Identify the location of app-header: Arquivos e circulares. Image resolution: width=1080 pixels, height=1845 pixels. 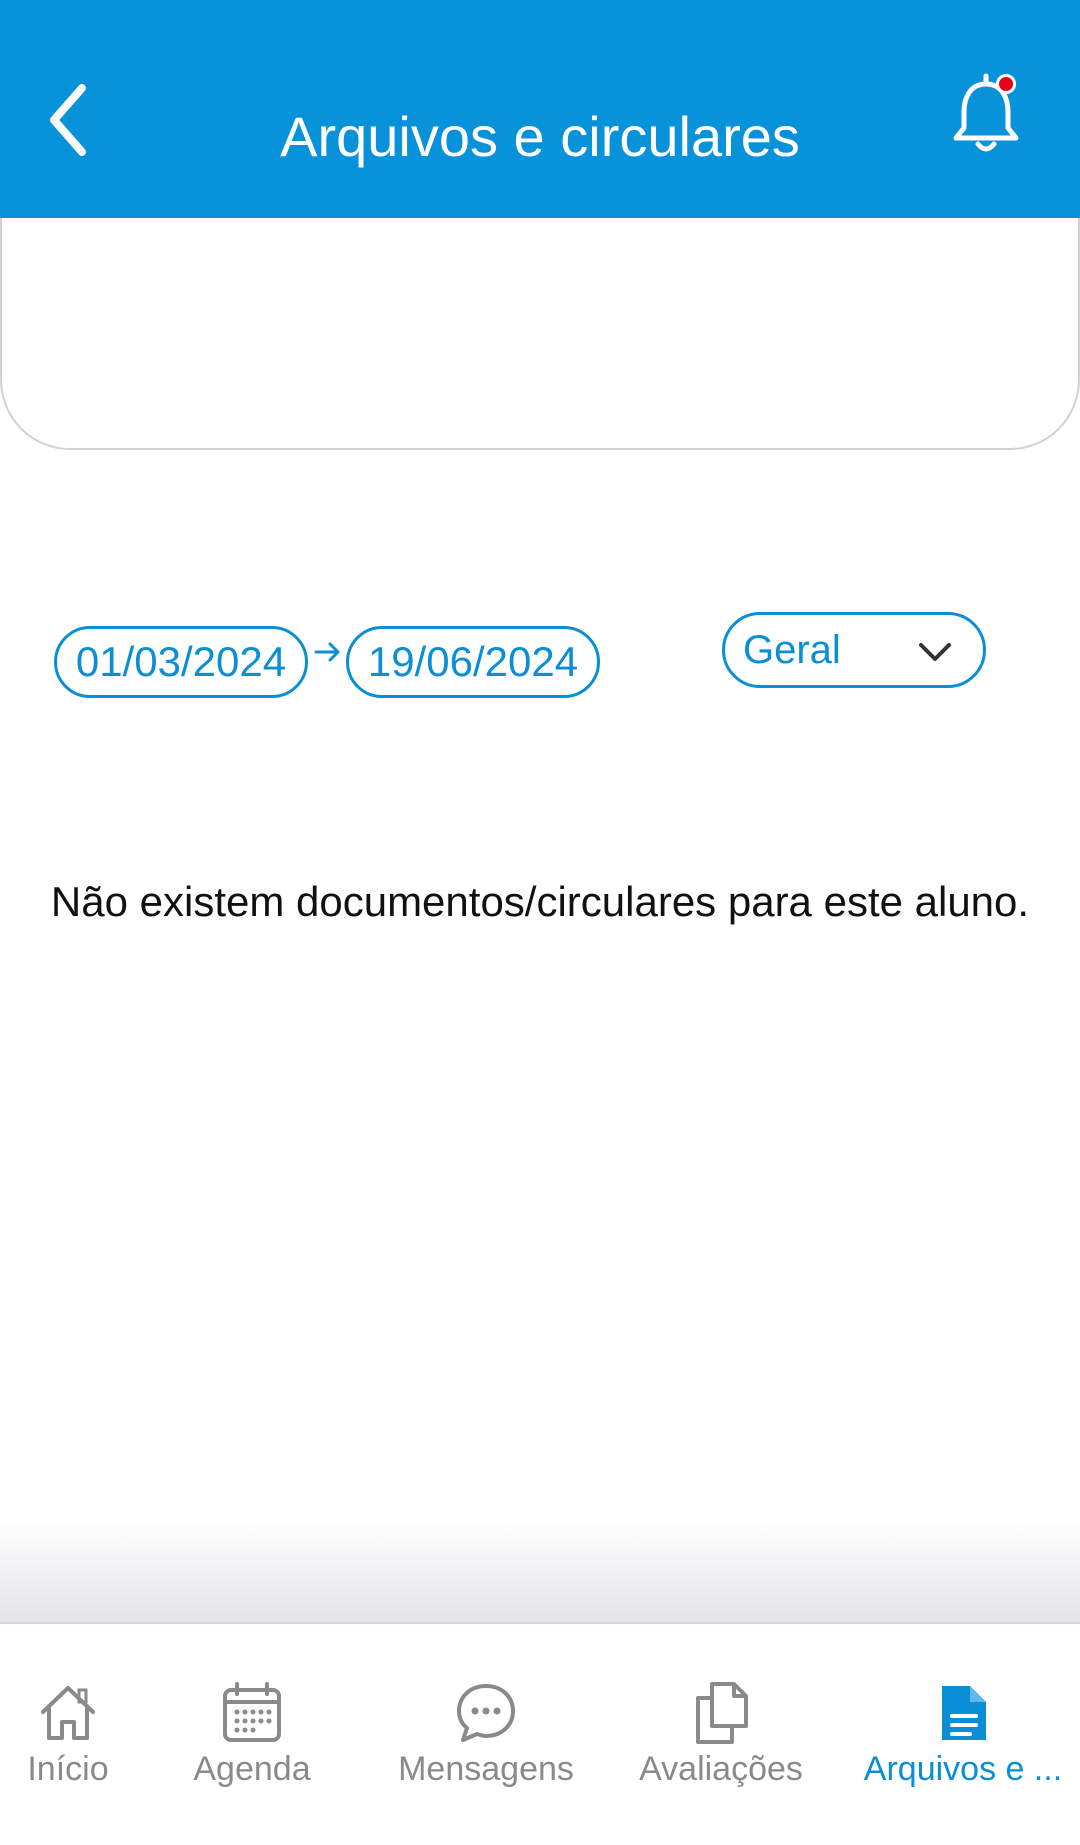
(540, 109).